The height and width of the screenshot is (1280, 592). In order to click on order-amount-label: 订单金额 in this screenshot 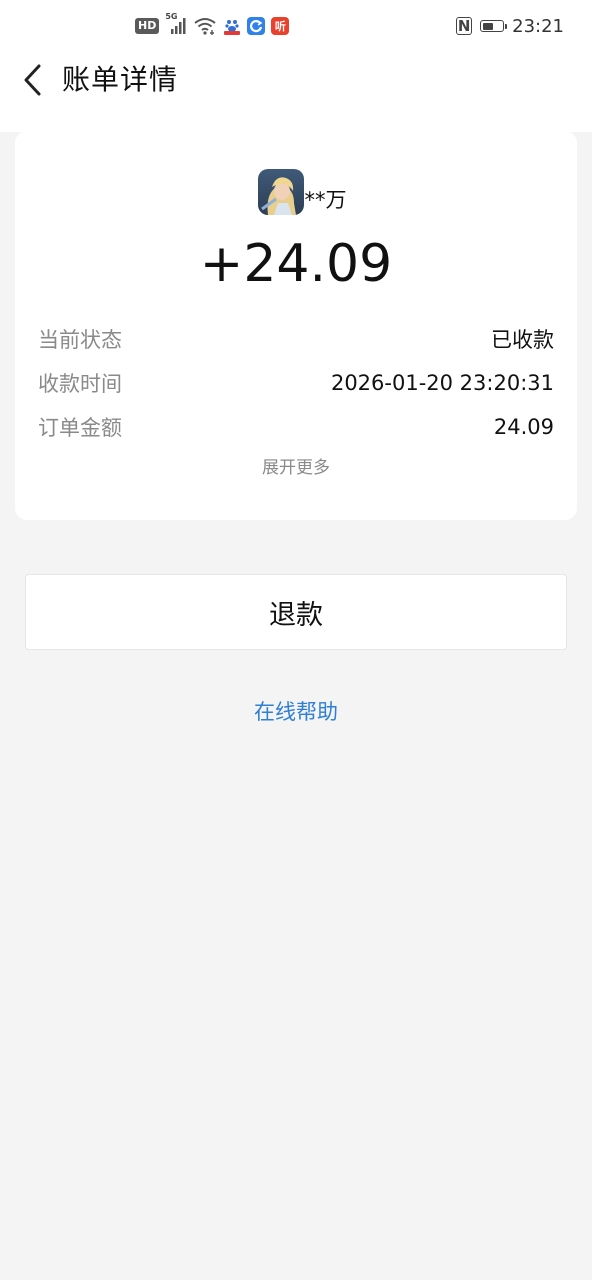, I will do `click(80, 428)`.